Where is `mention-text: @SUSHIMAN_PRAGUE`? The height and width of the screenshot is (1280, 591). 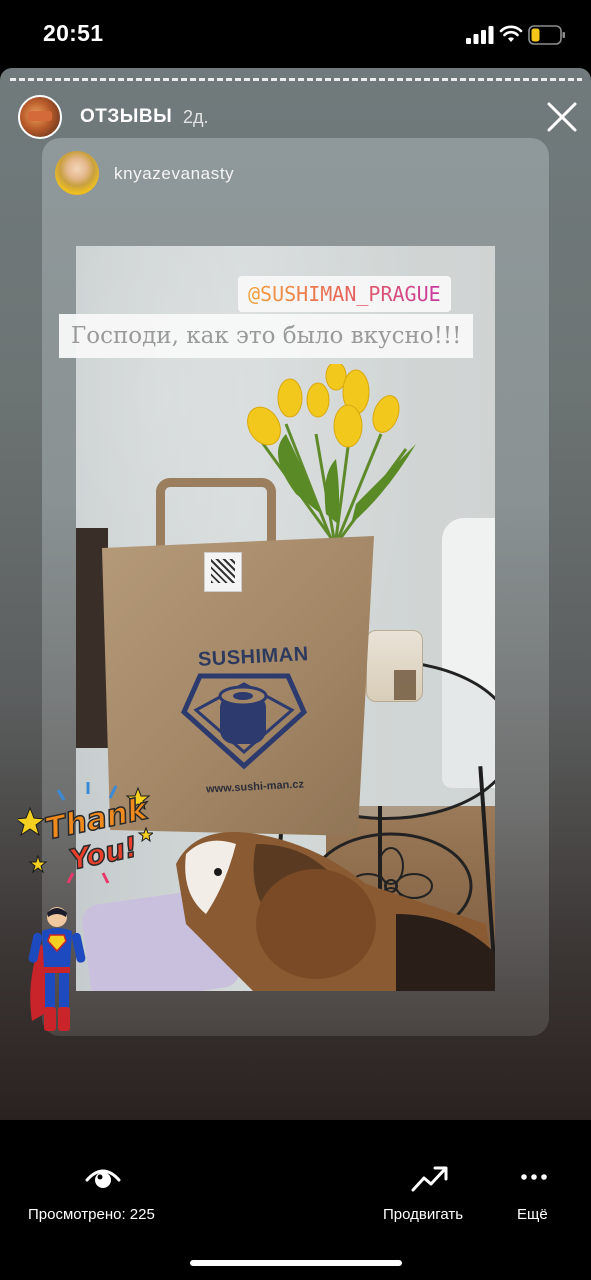 mention-text: @SUSHIMAN_PRAGUE is located at coordinates (344, 294).